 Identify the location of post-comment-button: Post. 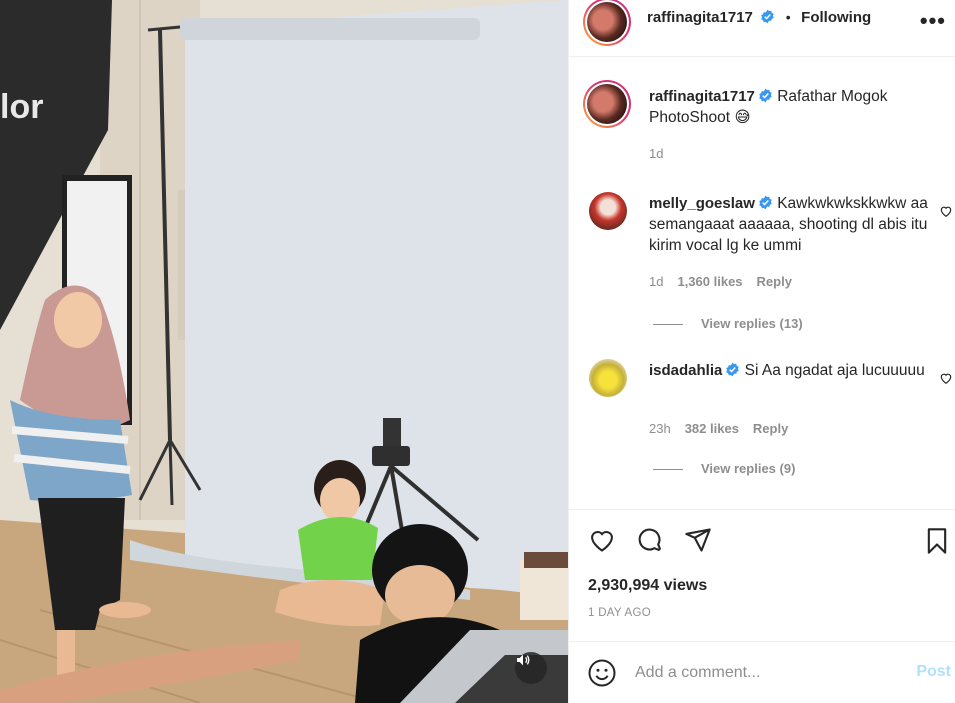
(933, 672).